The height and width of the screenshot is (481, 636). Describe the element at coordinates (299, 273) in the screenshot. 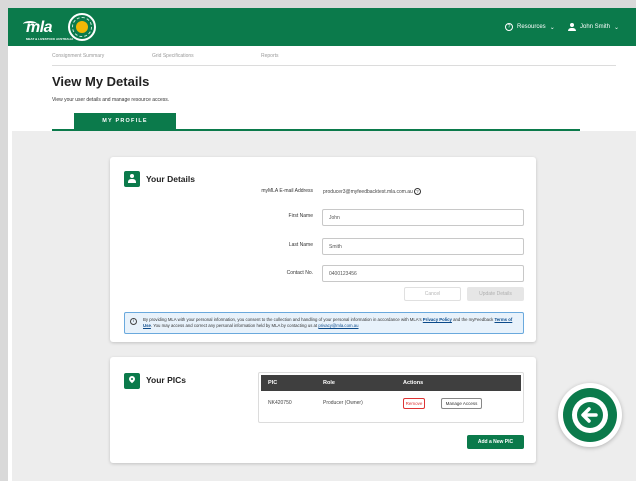

I see `contact-label: Contact No.` at that location.